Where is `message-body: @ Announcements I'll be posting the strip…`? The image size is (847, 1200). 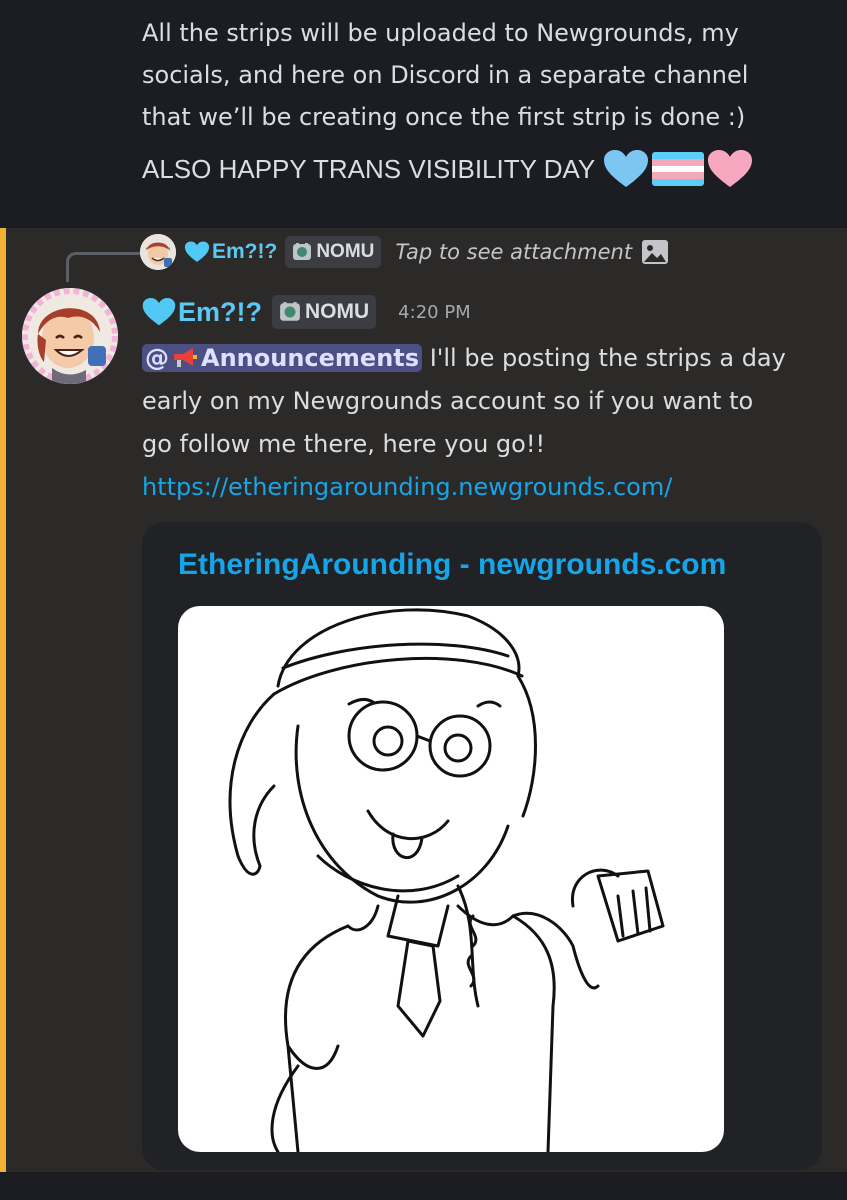 message-body: @ Announcements I'll be posting the strip… is located at coordinates (487, 423).